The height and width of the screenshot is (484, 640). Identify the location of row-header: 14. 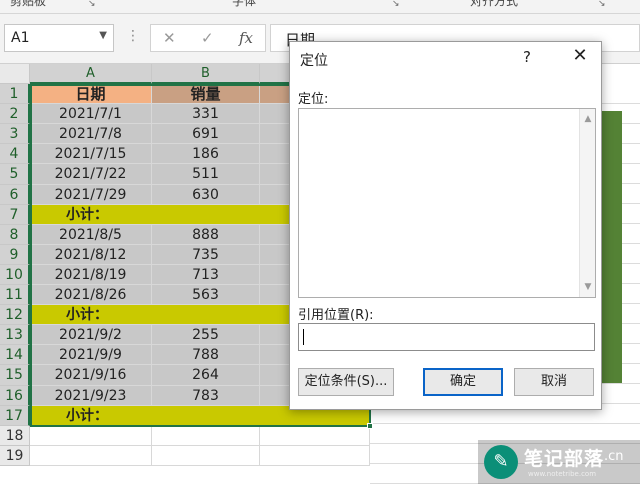
(15, 355).